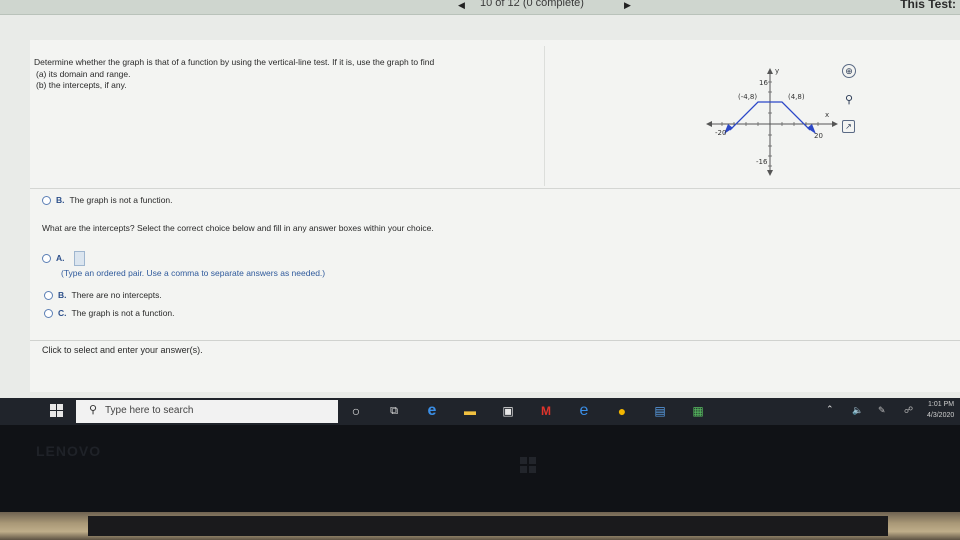 This screenshot has width=960, height=540. I want to click on pen-icon: ✎, so click(882, 410).